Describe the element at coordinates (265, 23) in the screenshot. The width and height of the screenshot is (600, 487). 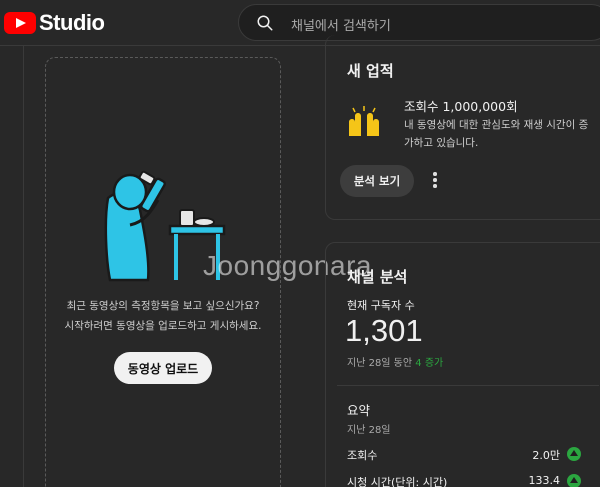
I see `search-icon` at that location.